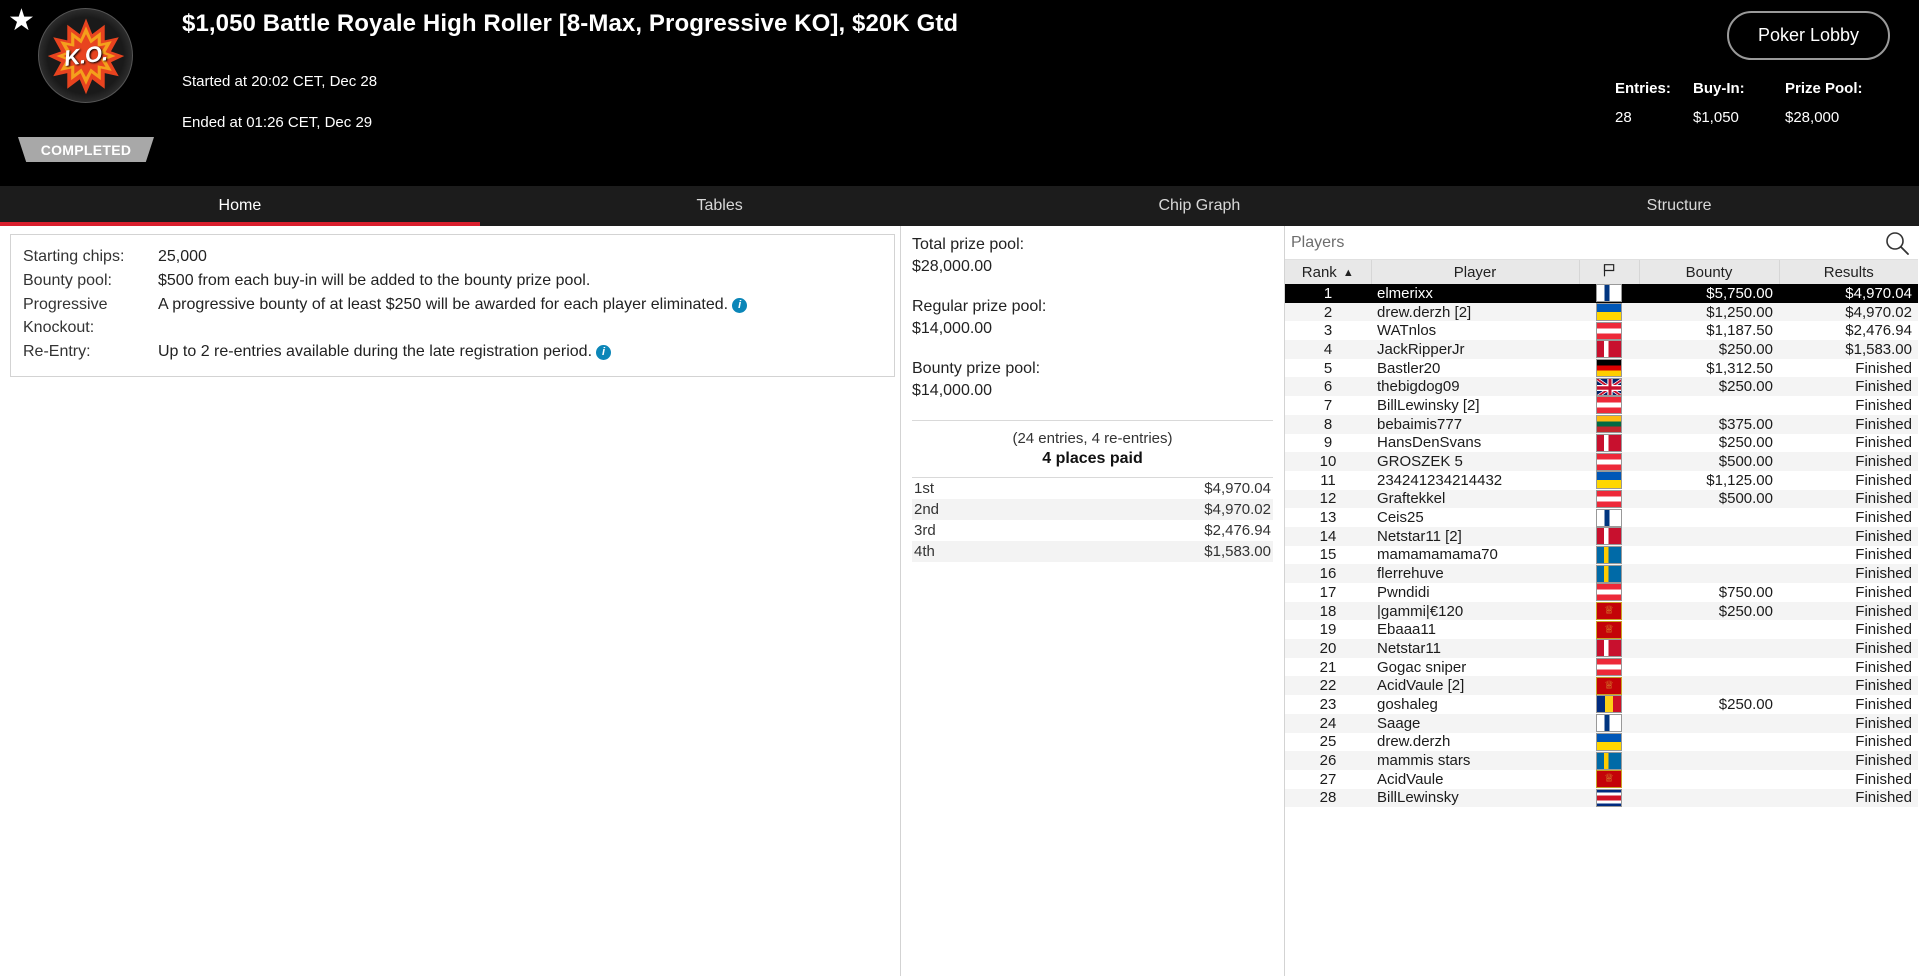  I want to click on table-row: 3 WATnlos $1,187.50 $2,476.94, so click(1601, 330).